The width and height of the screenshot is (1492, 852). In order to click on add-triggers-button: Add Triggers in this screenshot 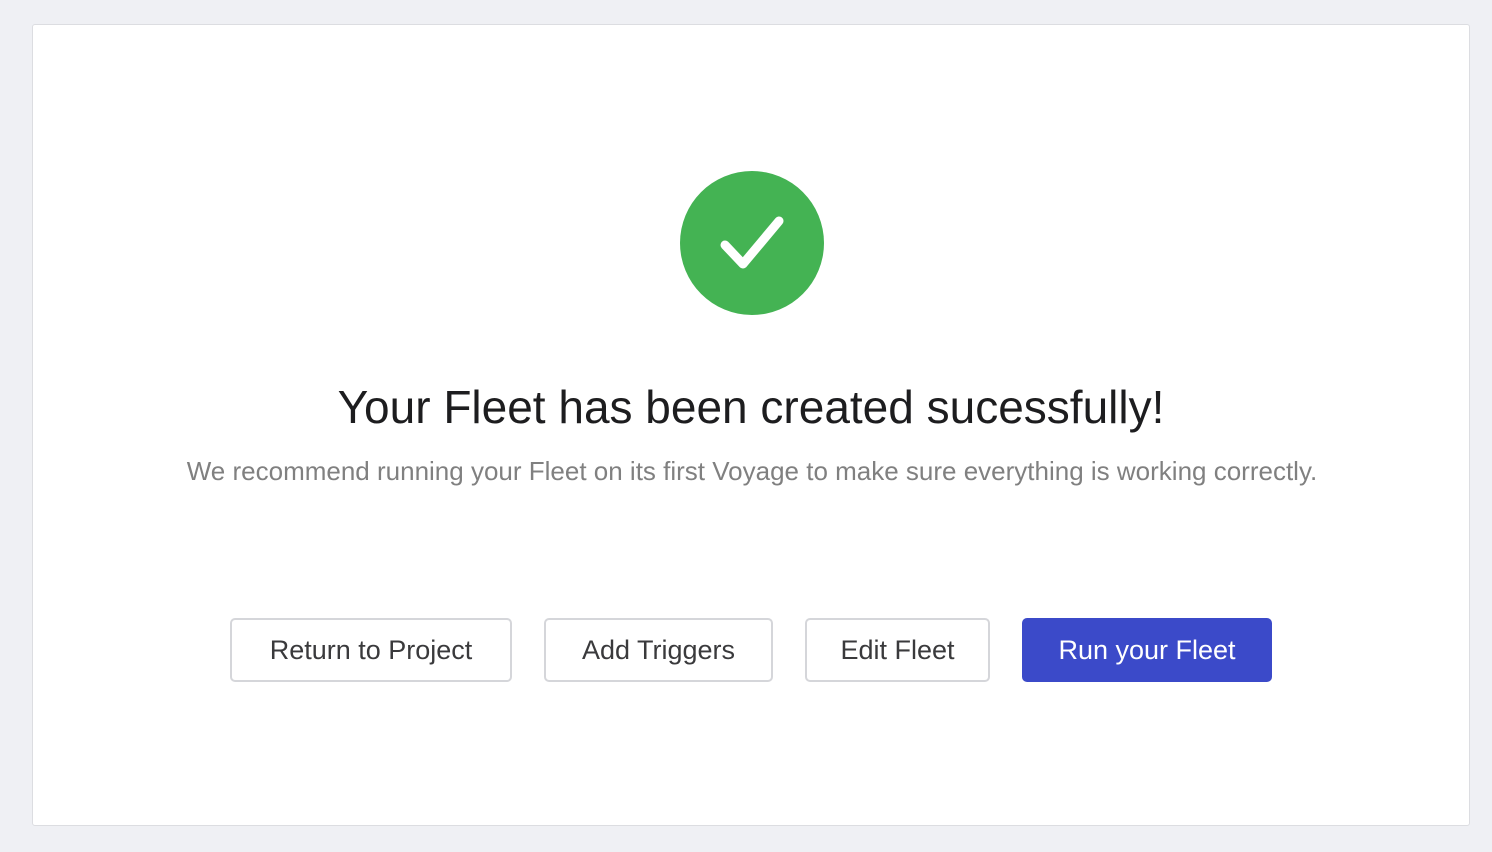, I will do `click(658, 650)`.